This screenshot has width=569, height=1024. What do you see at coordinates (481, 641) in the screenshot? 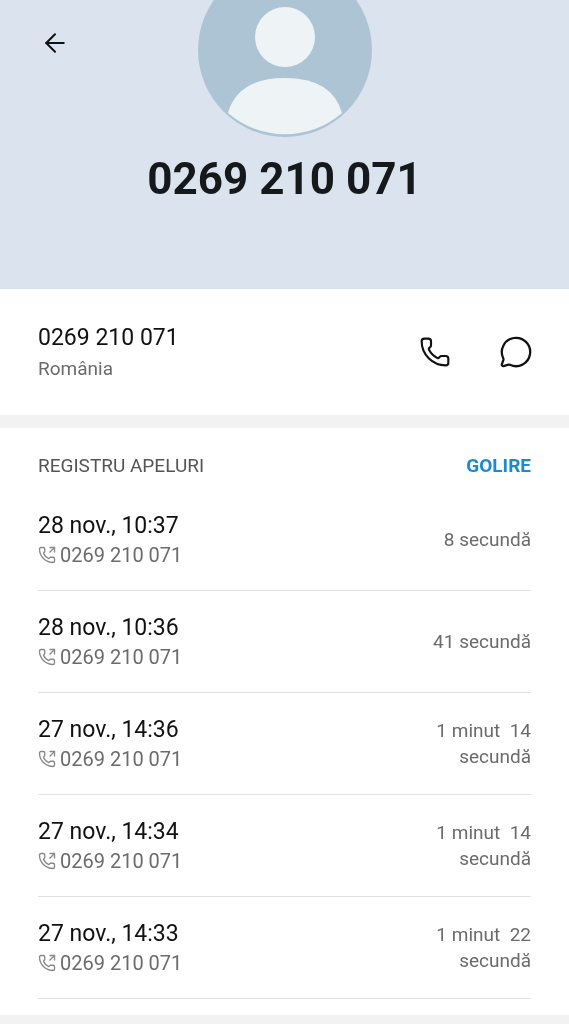
I see `call-duration: 41 secundă` at bounding box center [481, 641].